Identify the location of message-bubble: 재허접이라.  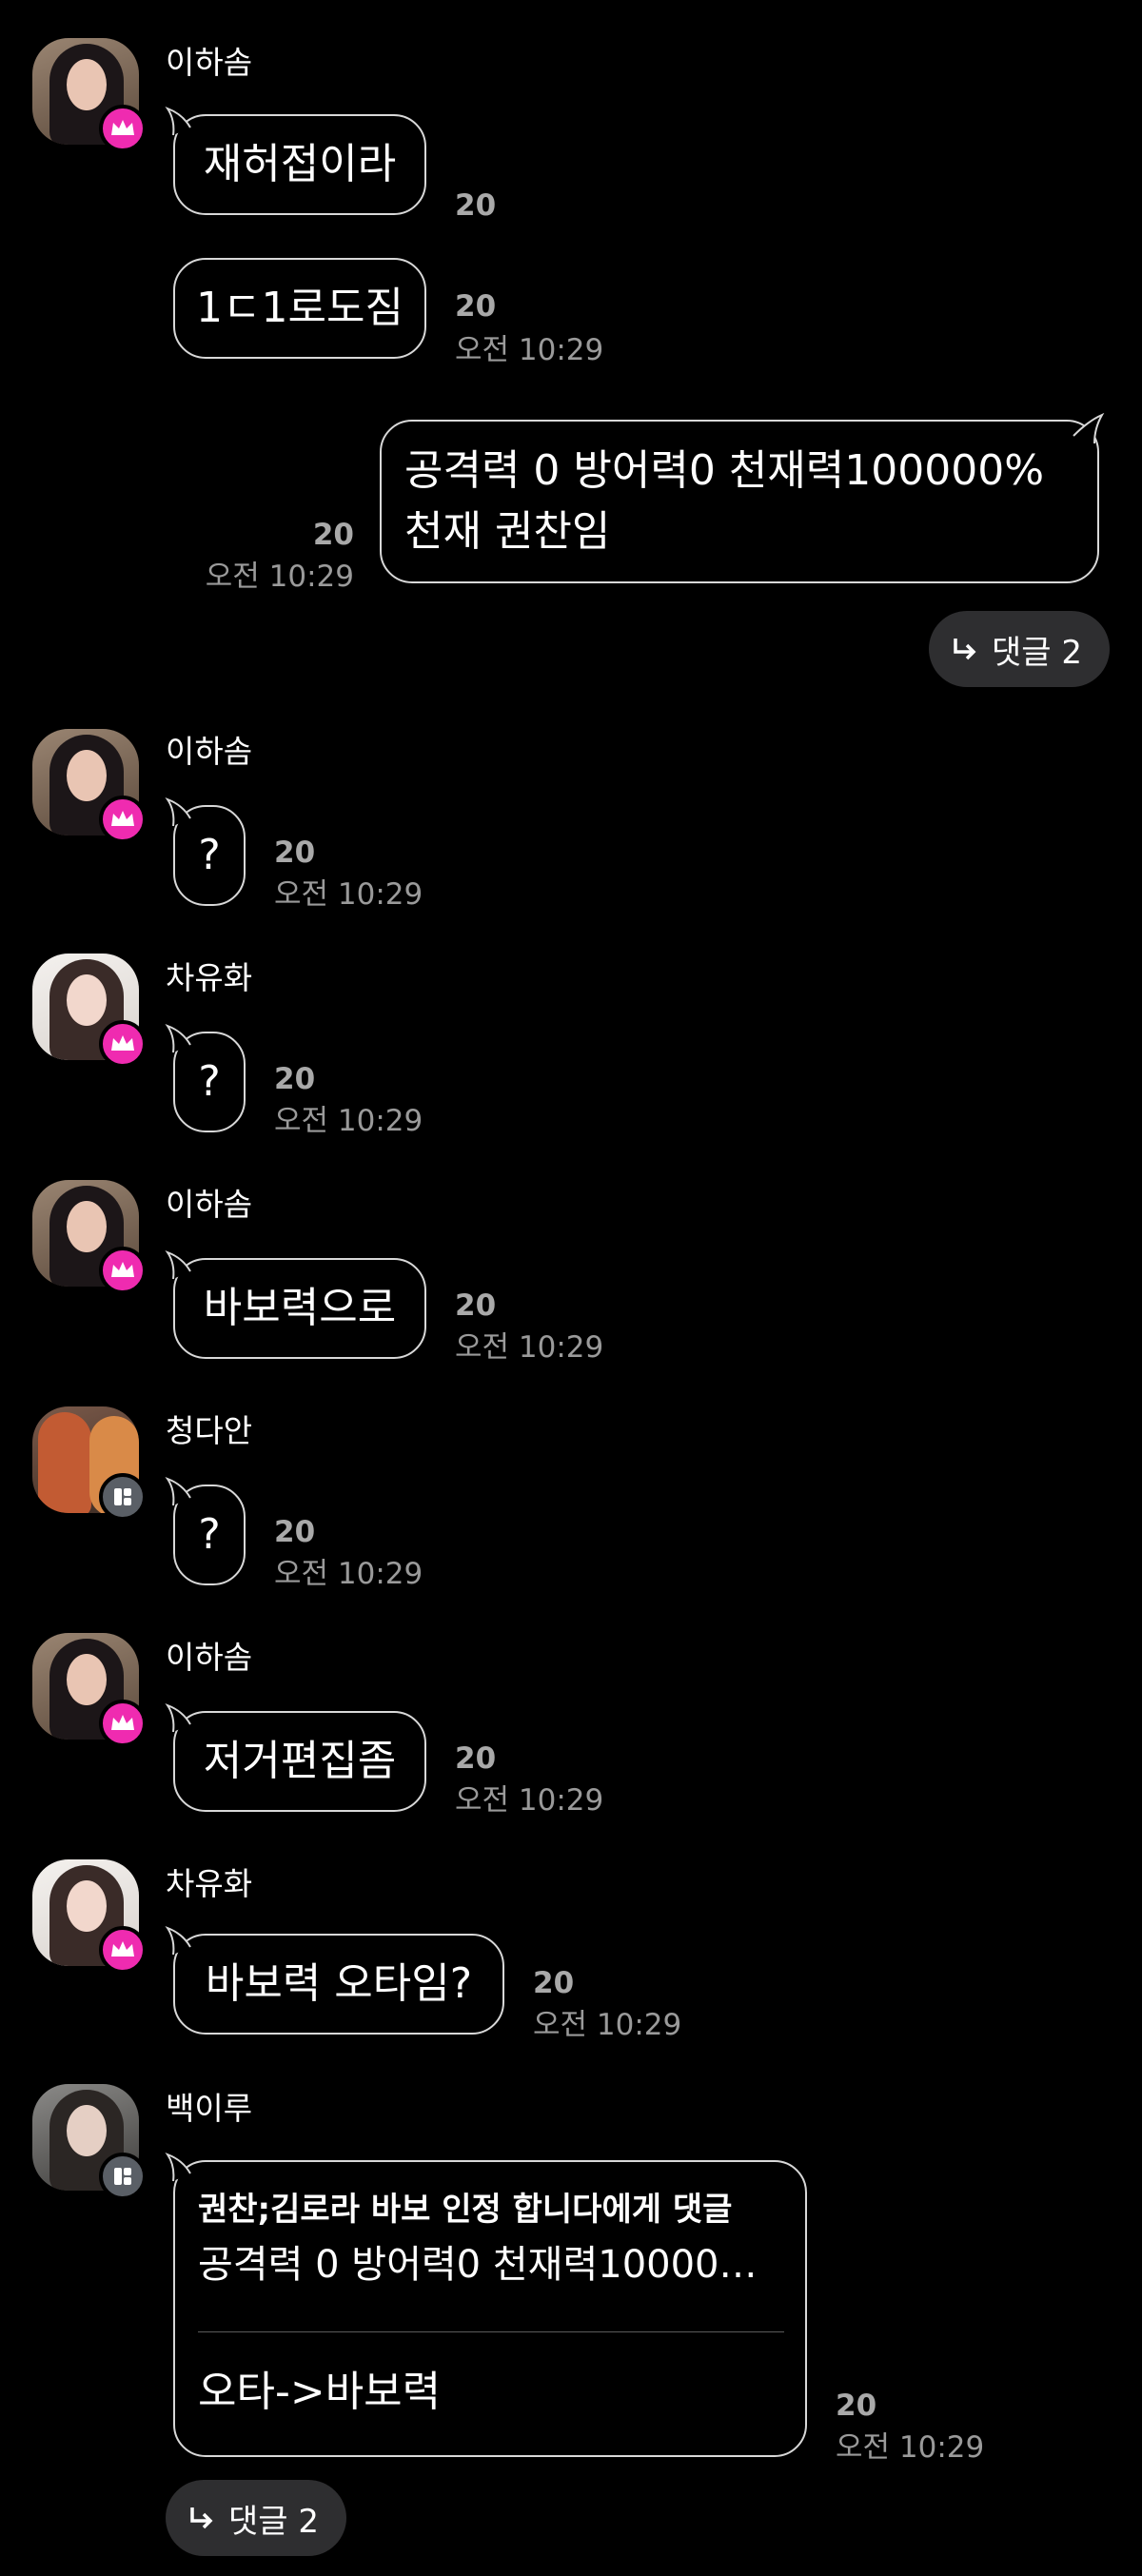
(299, 164).